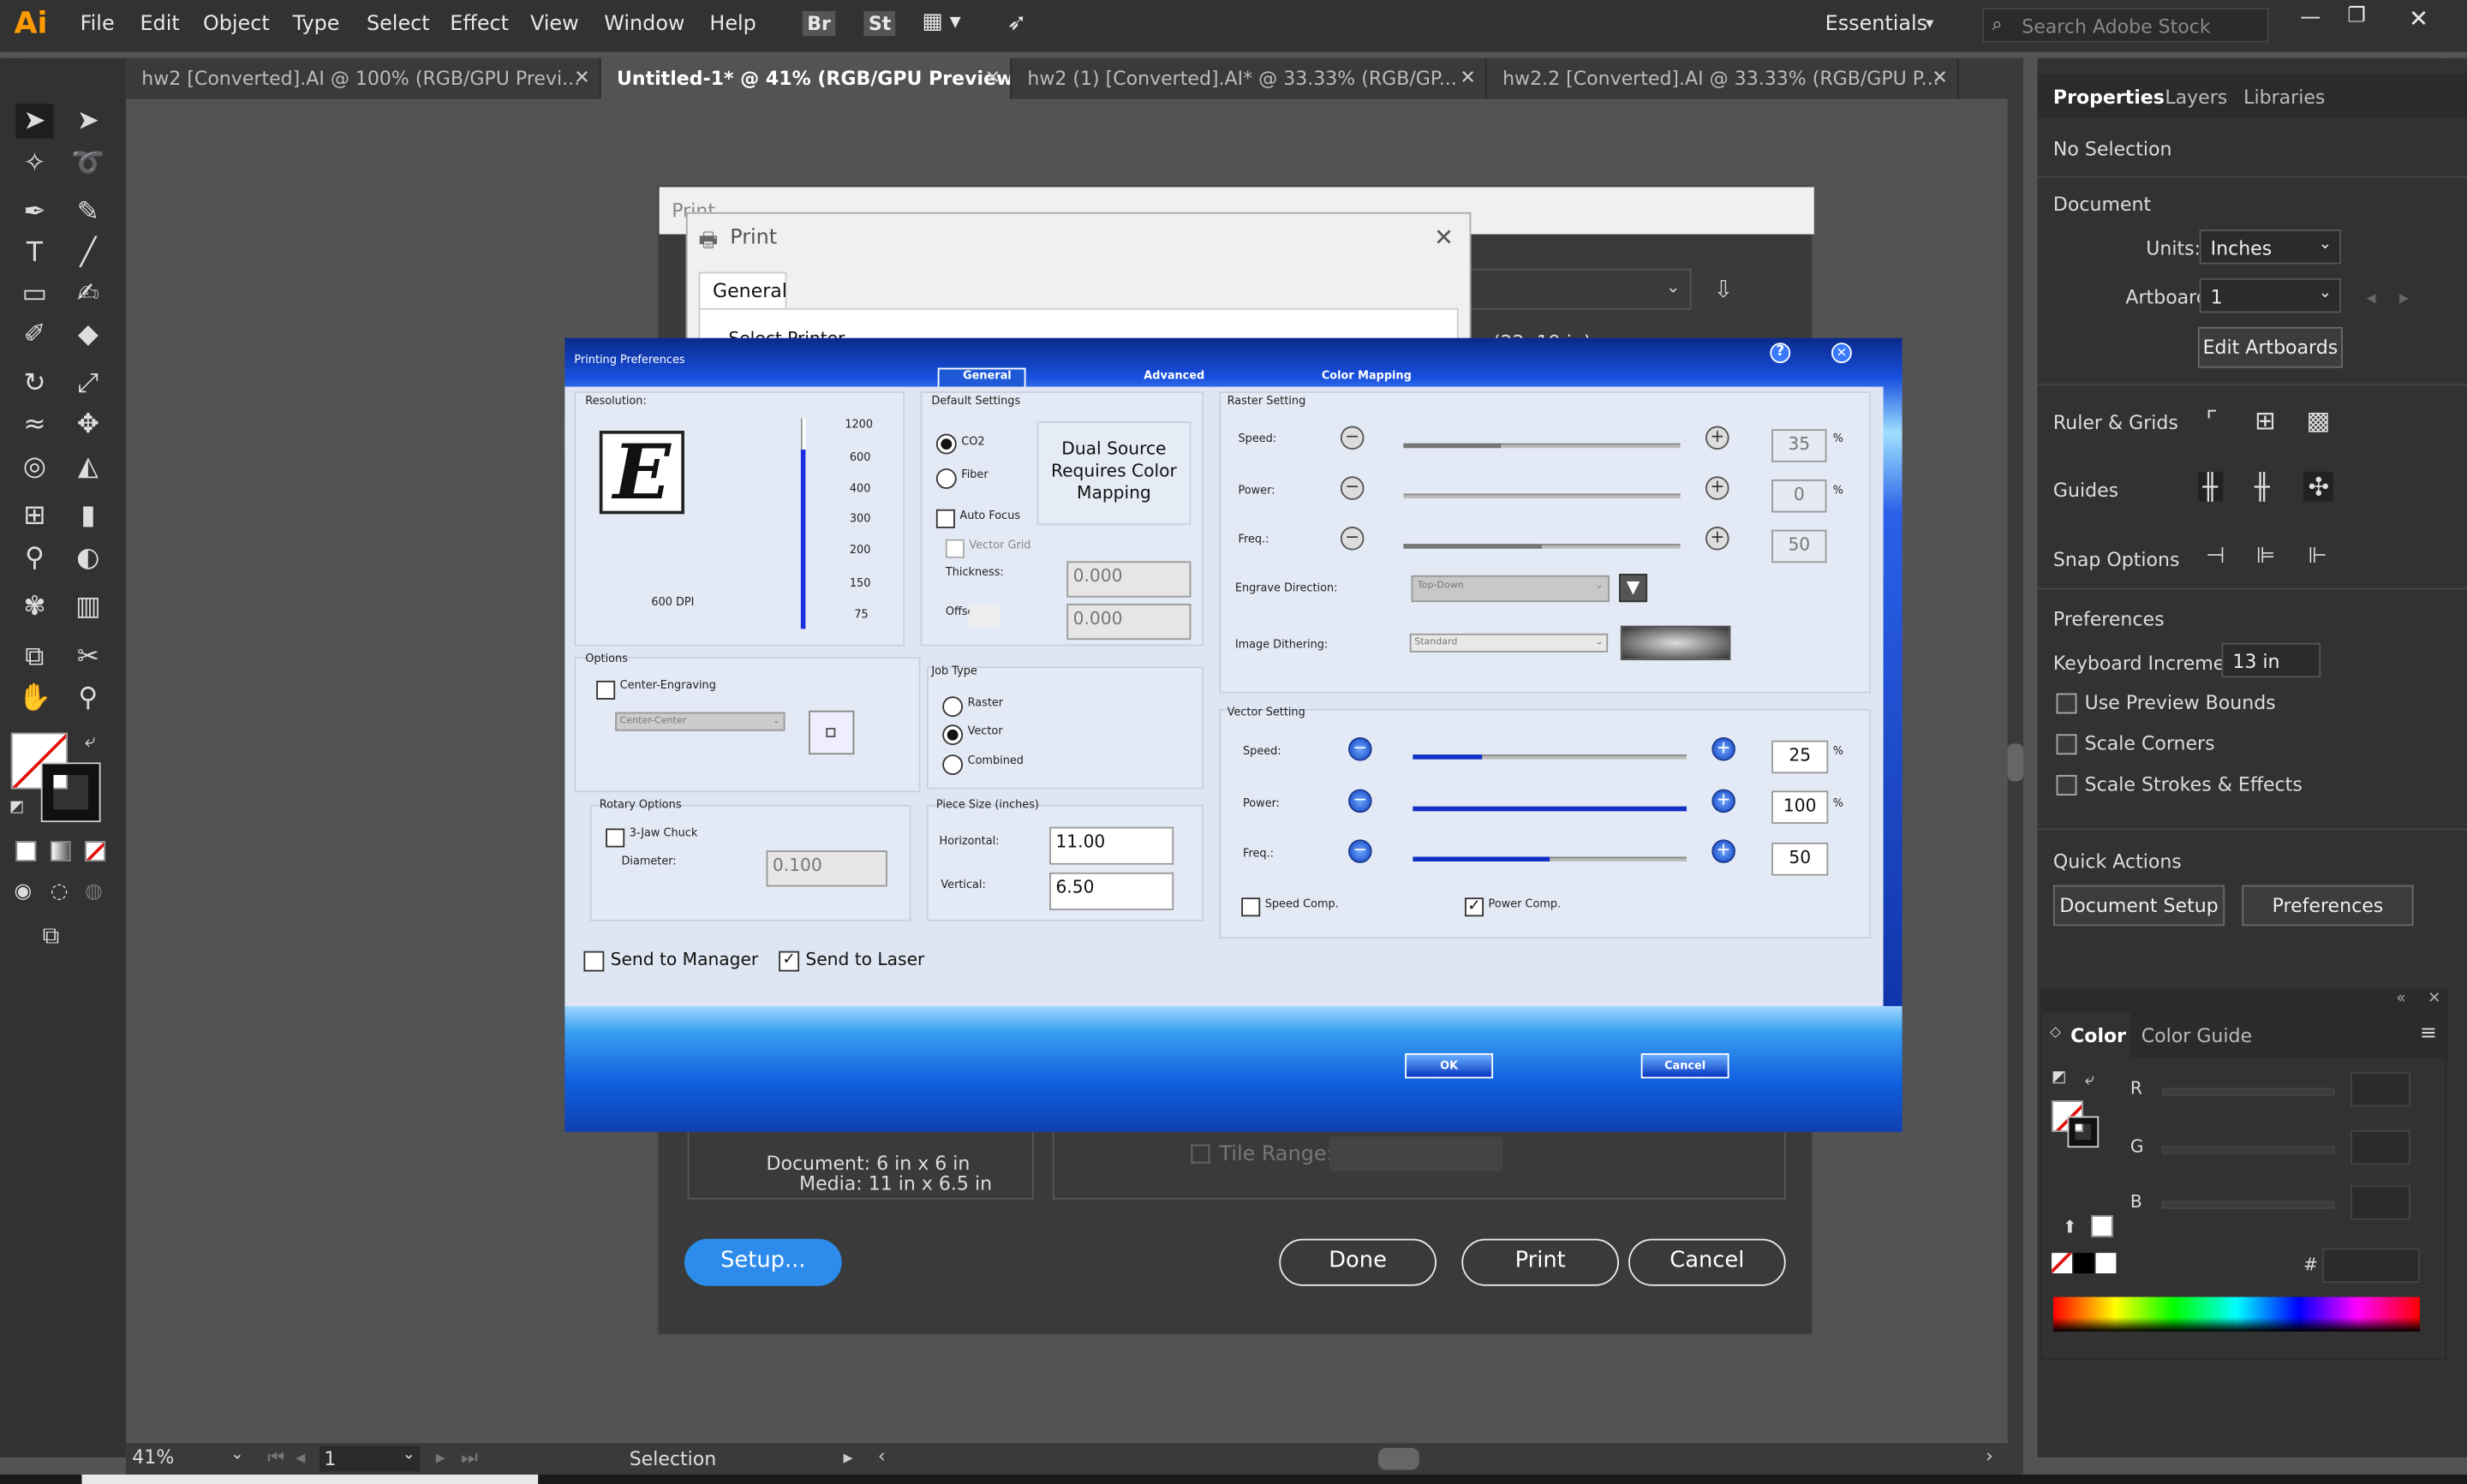 The height and width of the screenshot is (1484, 2467). What do you see at coordinates (2083, 1132) in the screenshot?
I see `color-stroke-swatch` at bounding box center [2083, 1132].